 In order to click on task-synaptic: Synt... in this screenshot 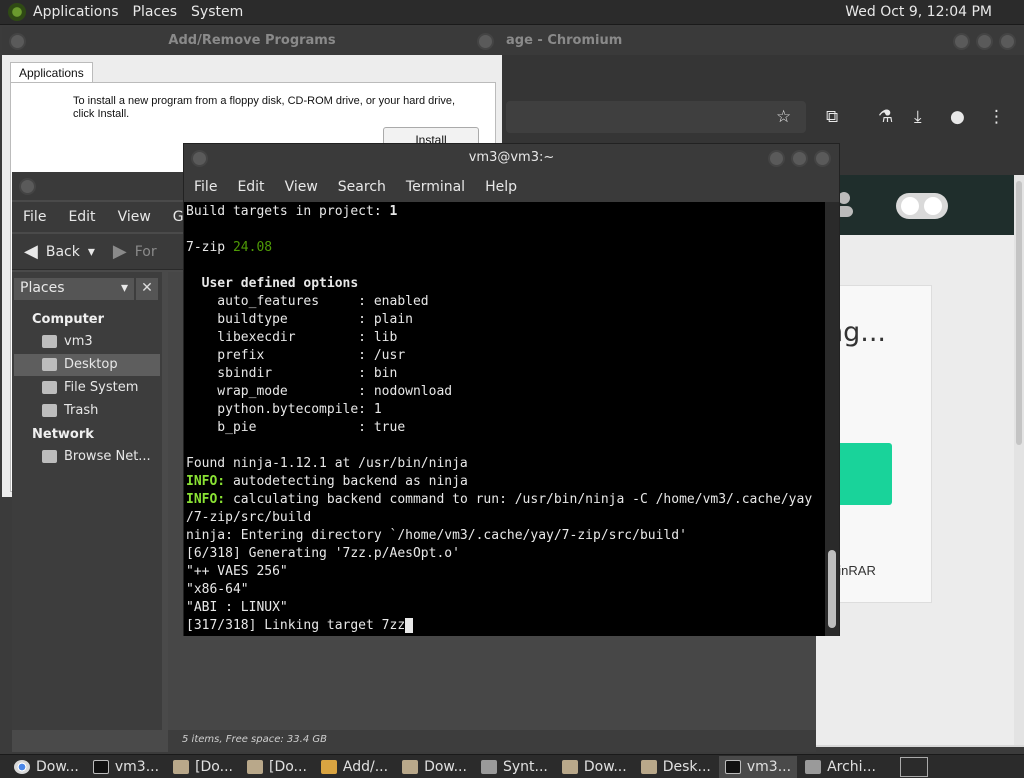, I will do `click(514, 767)`.